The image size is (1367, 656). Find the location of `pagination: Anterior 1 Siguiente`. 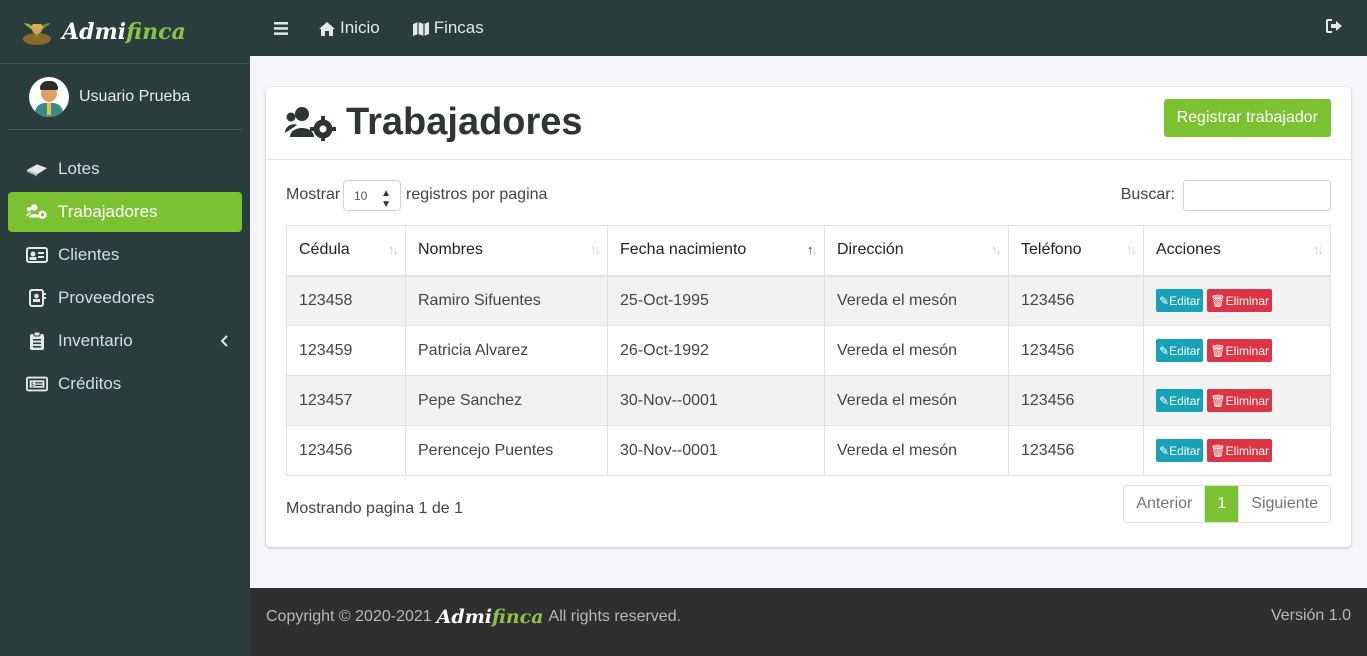

pagination: Anterior 1 Siguiente is located at coordinates (1227, 504).